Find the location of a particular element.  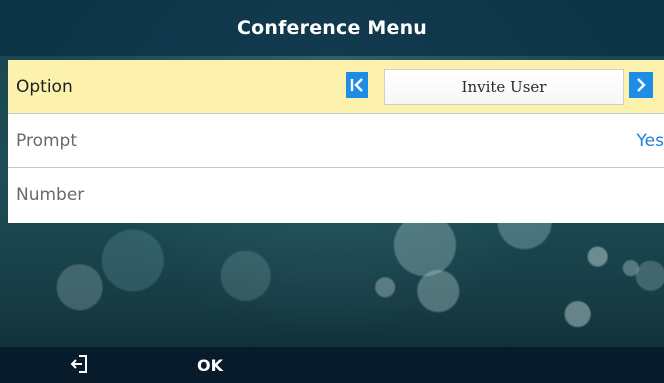

exit-icon is located at coordinates (80, 366).